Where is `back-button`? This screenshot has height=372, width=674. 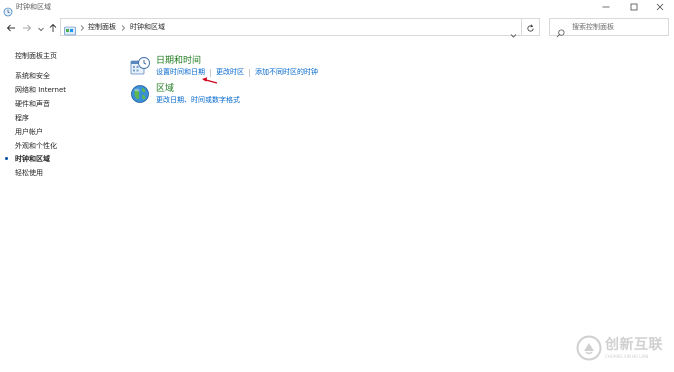
back-button is located at coordinates (11, 27).